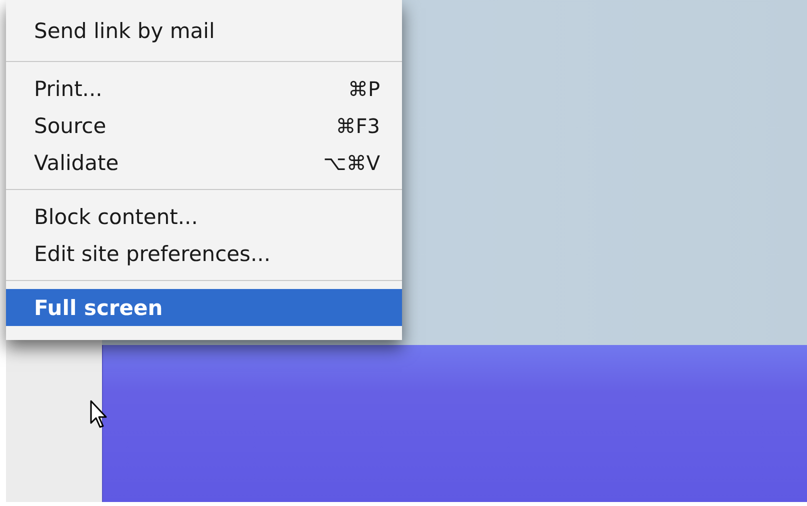  I want to click on menu-item: Send link by mail, so click(204, 30).